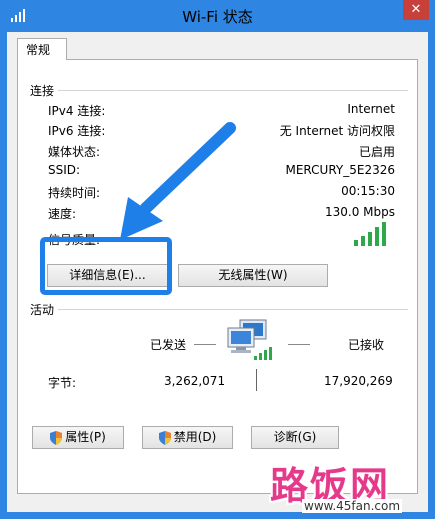  I want to click on tutorial-arrow, so click(178, 181).